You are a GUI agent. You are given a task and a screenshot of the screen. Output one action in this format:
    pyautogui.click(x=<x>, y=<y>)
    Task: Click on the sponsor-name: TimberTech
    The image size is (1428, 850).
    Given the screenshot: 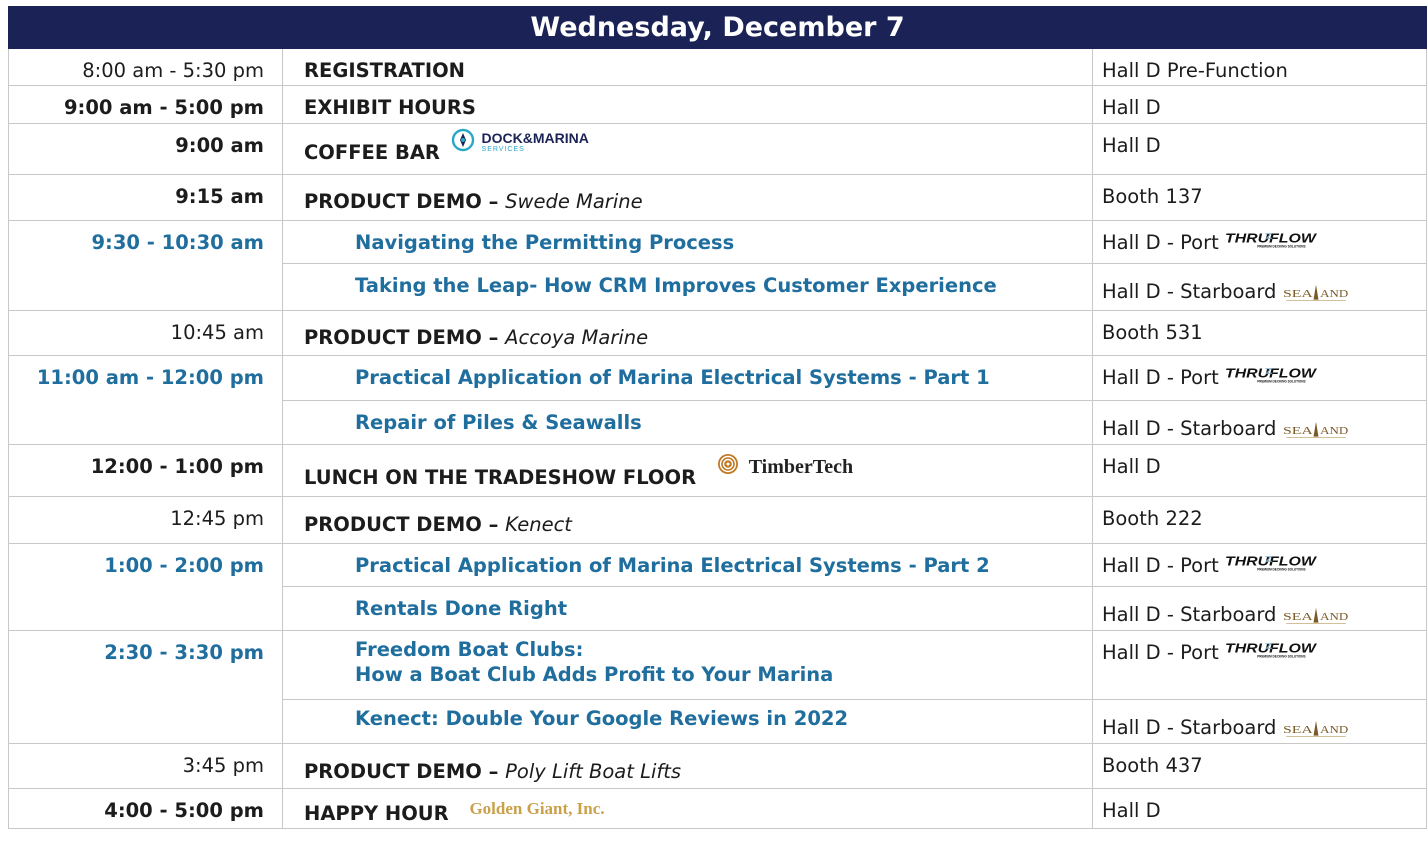 What is the action you would take?
    pyautogui.click(x=801, y=466)
    